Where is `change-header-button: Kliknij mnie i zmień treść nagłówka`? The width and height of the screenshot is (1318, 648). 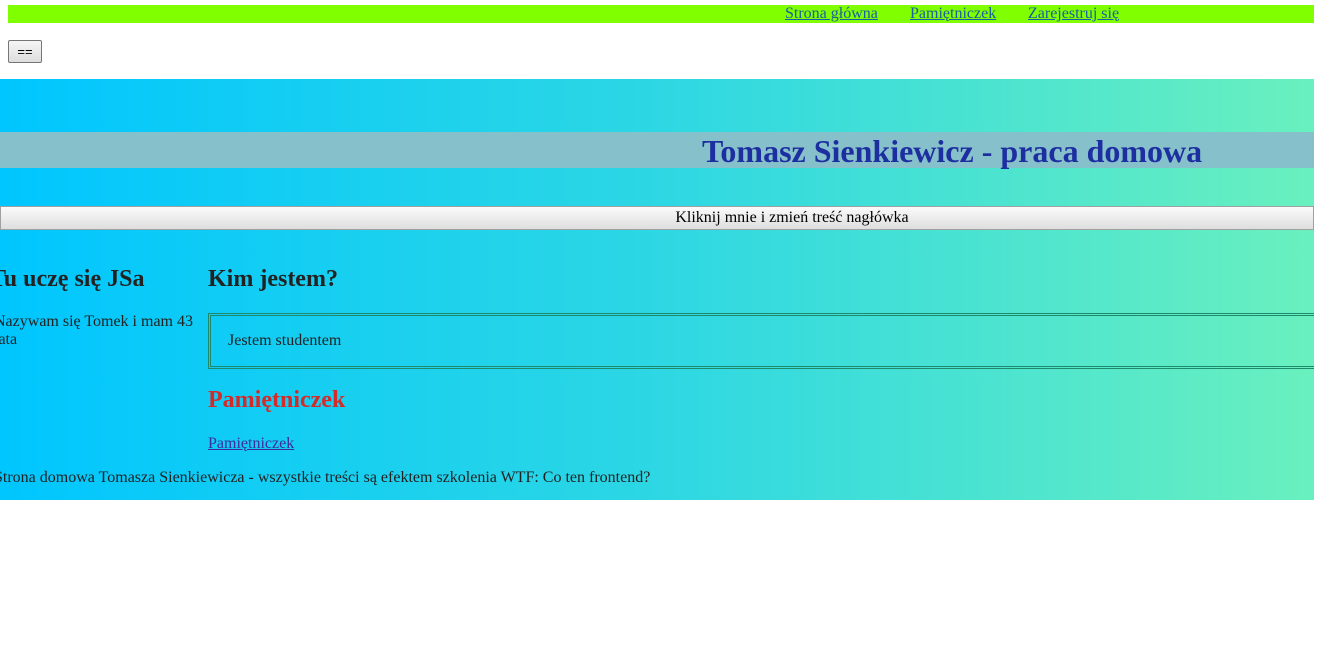 change-header-button: Kliknij mnie i zmień treść nagłówka is located at coordinates (657, 218).